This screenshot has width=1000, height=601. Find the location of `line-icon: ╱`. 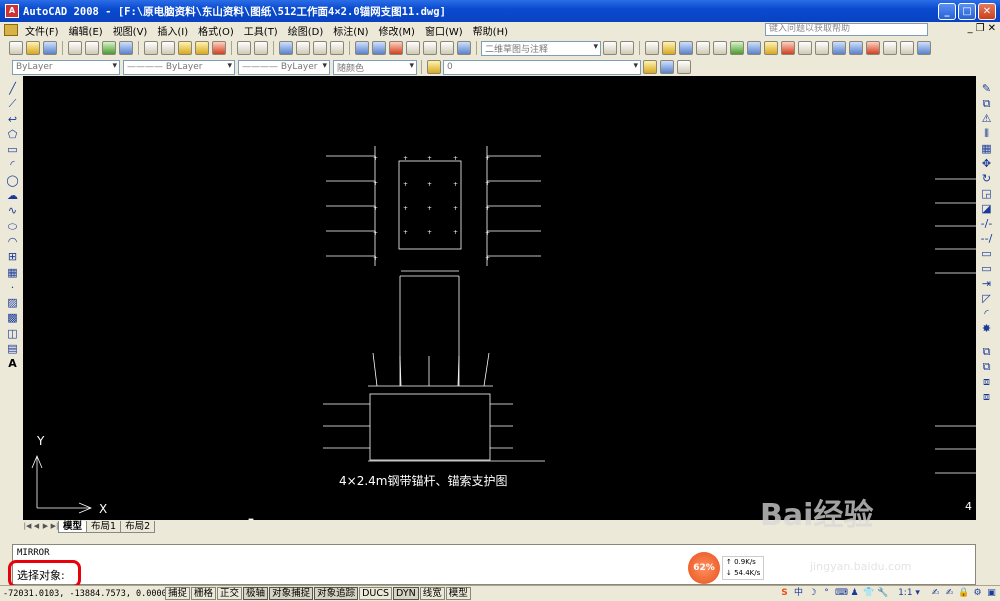

line-icon: ╱ is located at coordinates (13, 89).